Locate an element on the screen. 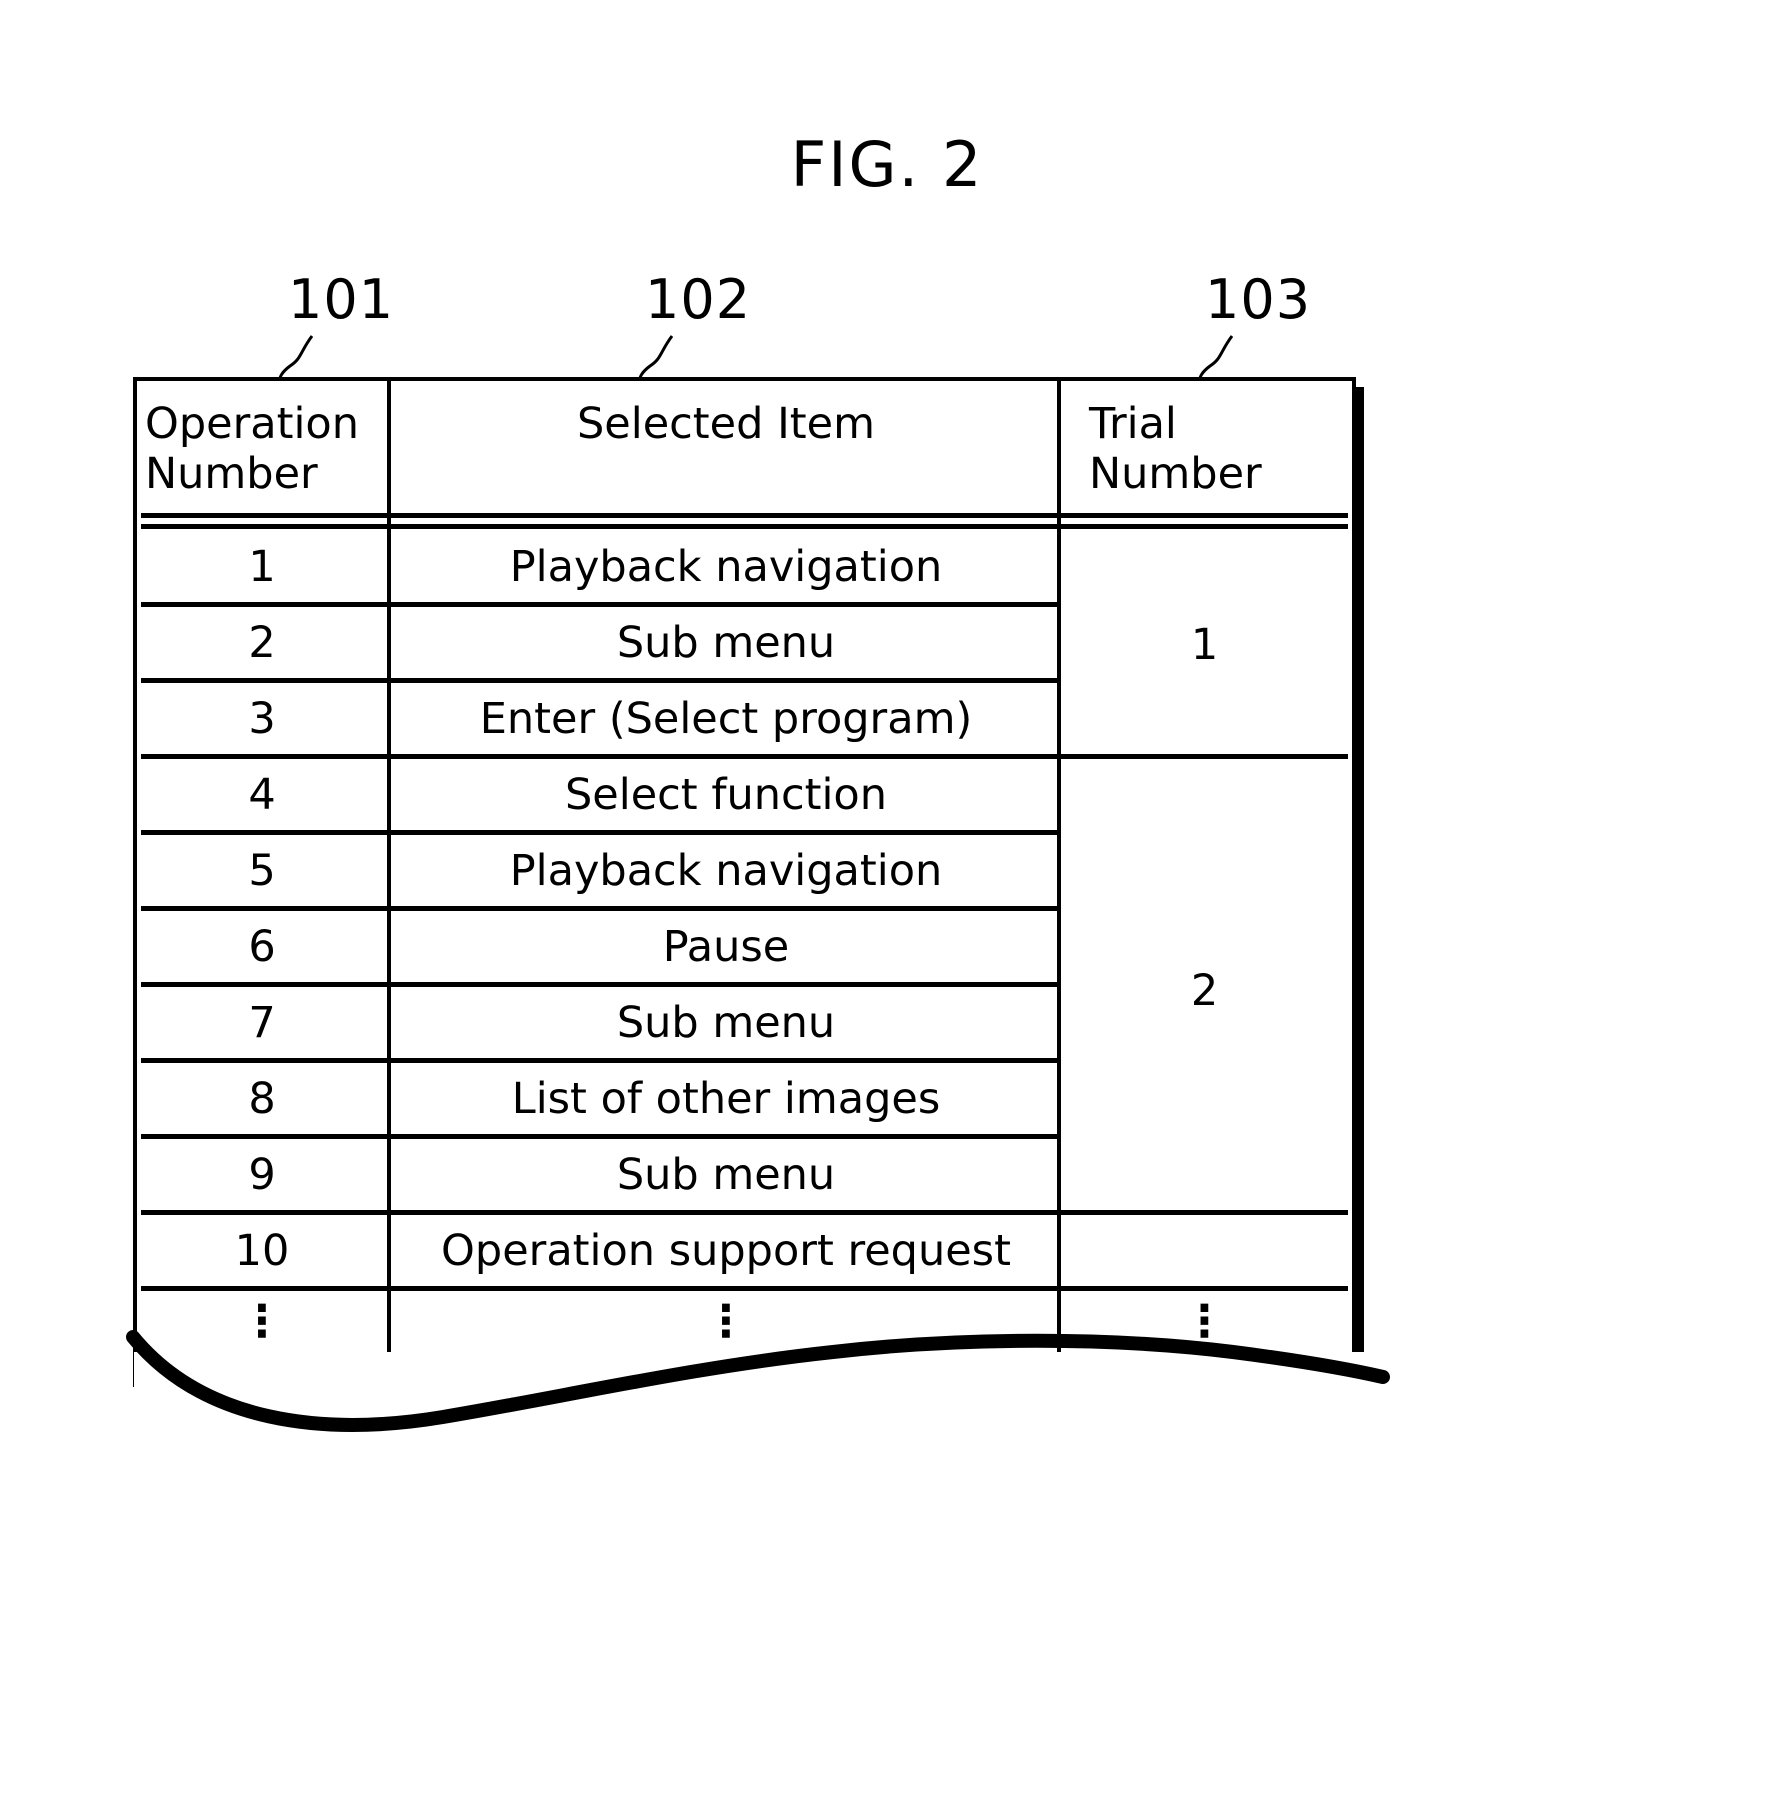 This screenshot has width=1774, height=1799. cell-operation-number: 10 is located at coordinates (262, 1251).